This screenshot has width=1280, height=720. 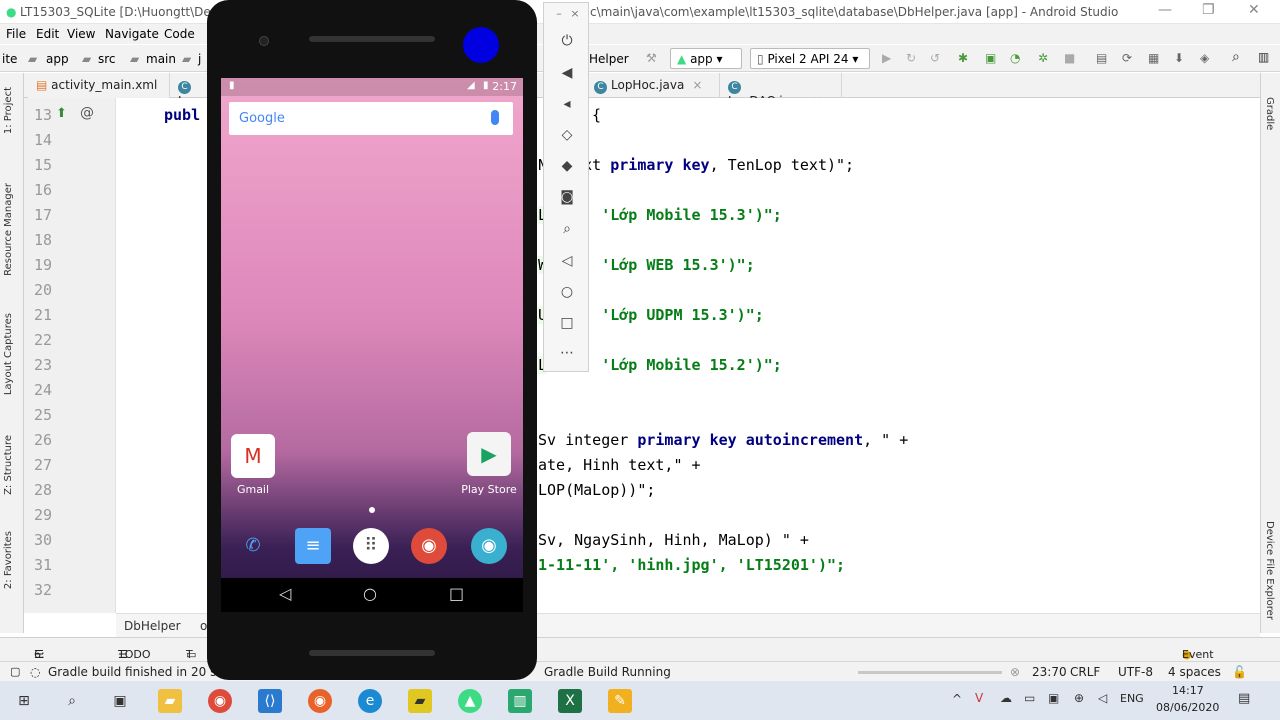 I want to click on tab-activity-main: ▤ activity_main.xml, so click(x=99, y=85).